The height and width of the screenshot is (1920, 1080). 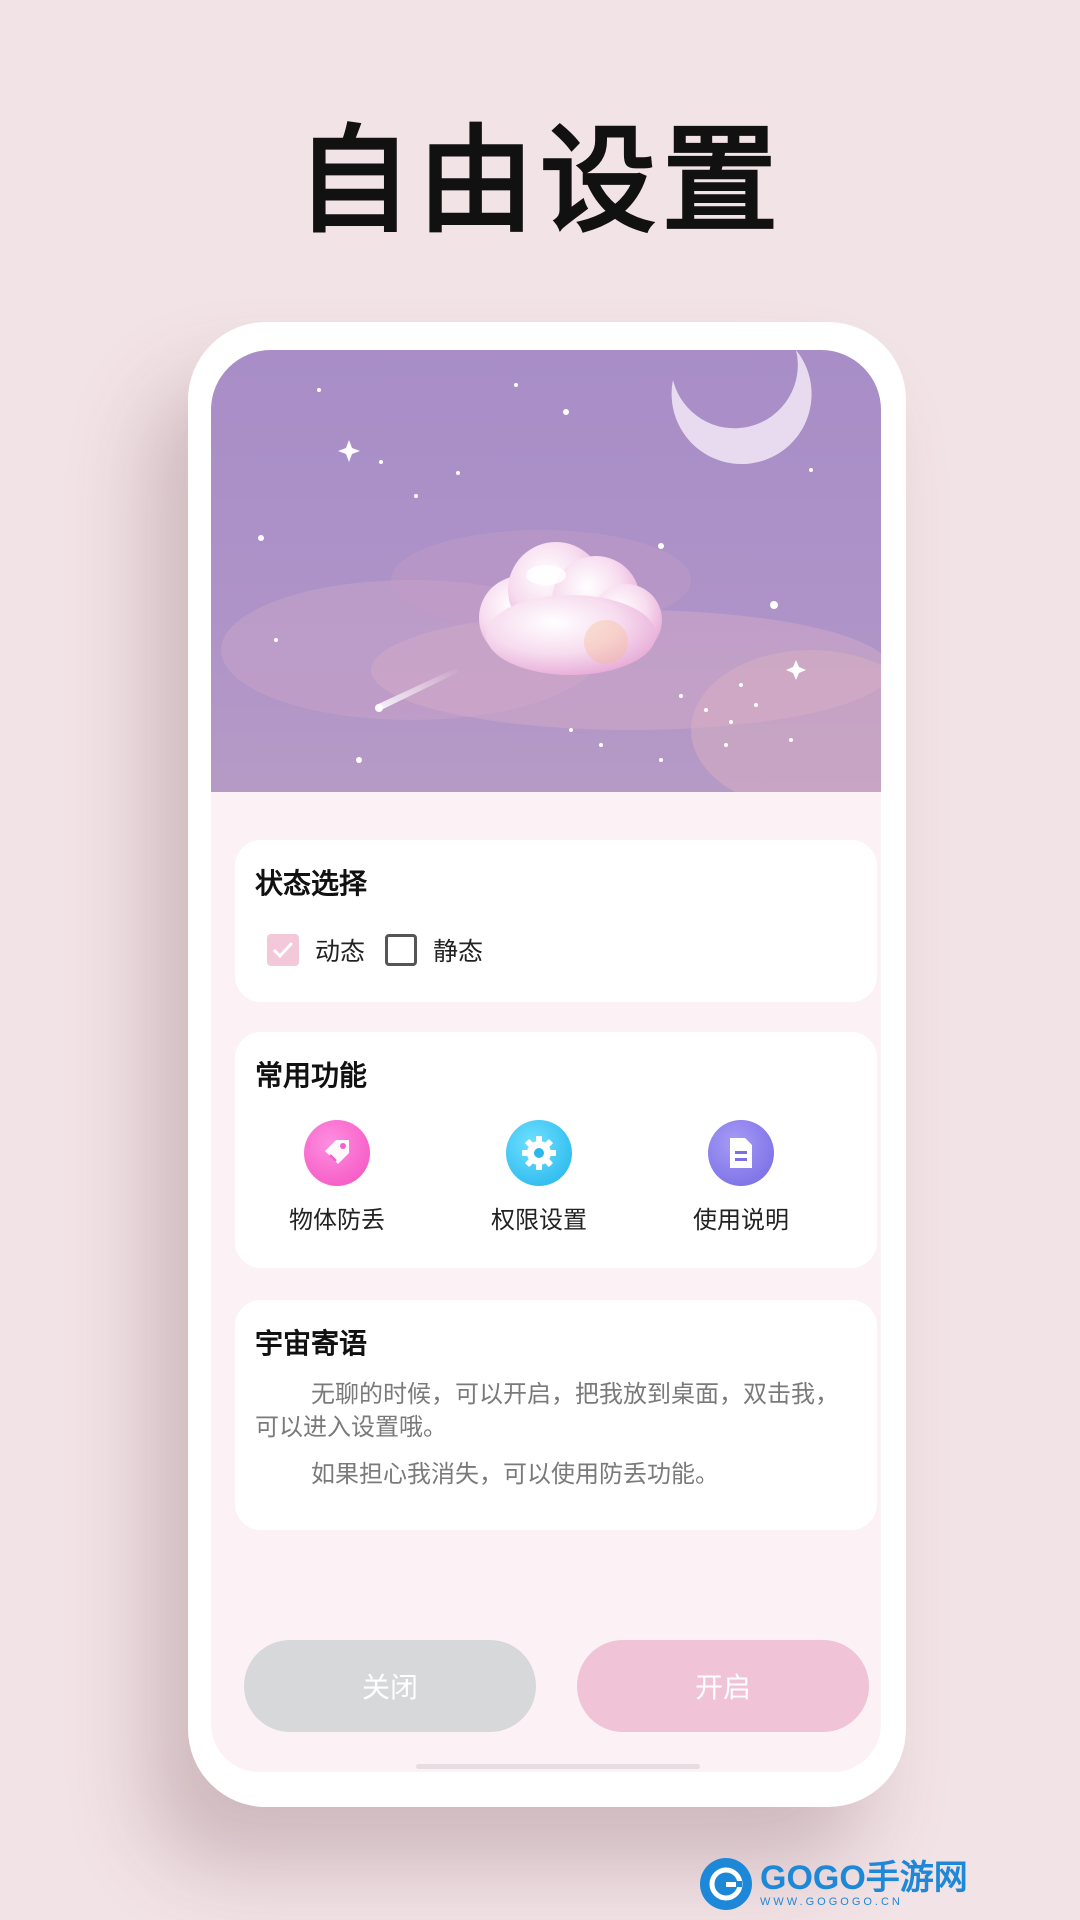 I want to click on anti-loss-label: 物体防丢, so click(x=337, y=1220).